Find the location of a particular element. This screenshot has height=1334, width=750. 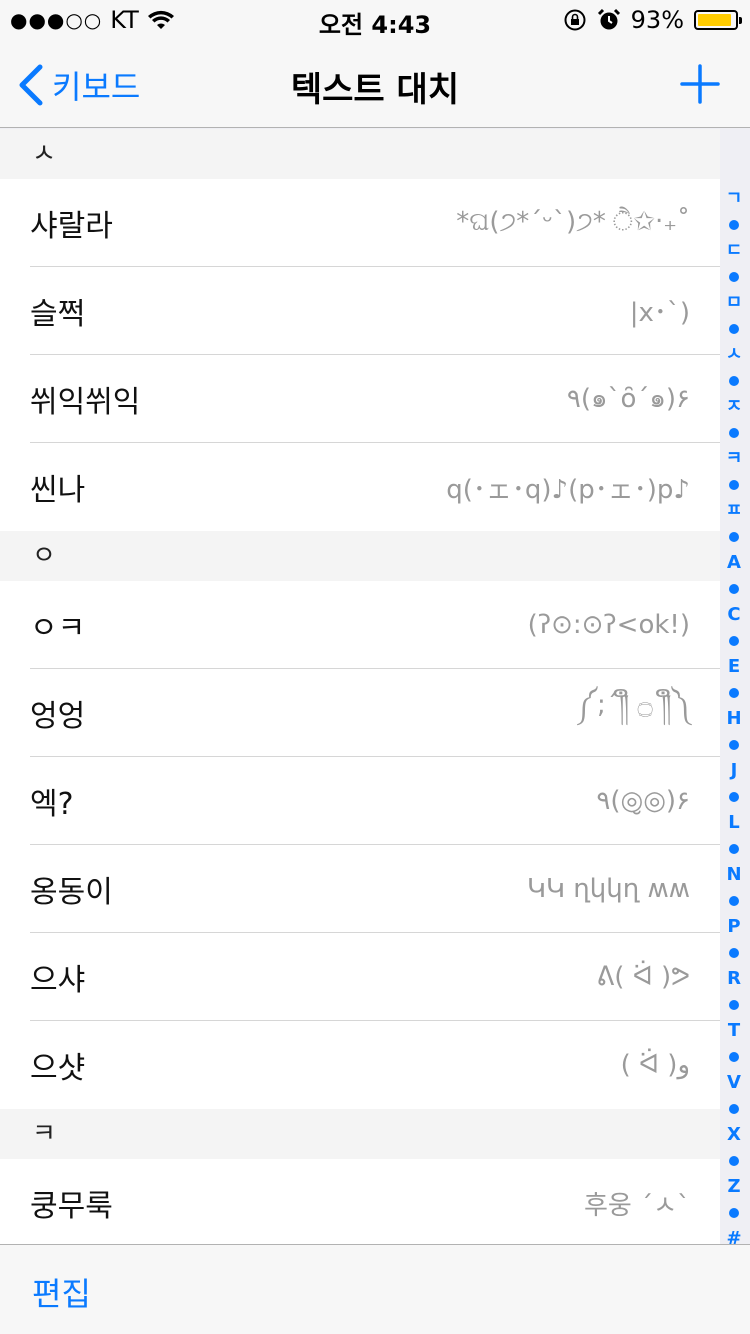

navigation-bar: 키보드 텍스트 대치 is located at coordinates (375, 84).